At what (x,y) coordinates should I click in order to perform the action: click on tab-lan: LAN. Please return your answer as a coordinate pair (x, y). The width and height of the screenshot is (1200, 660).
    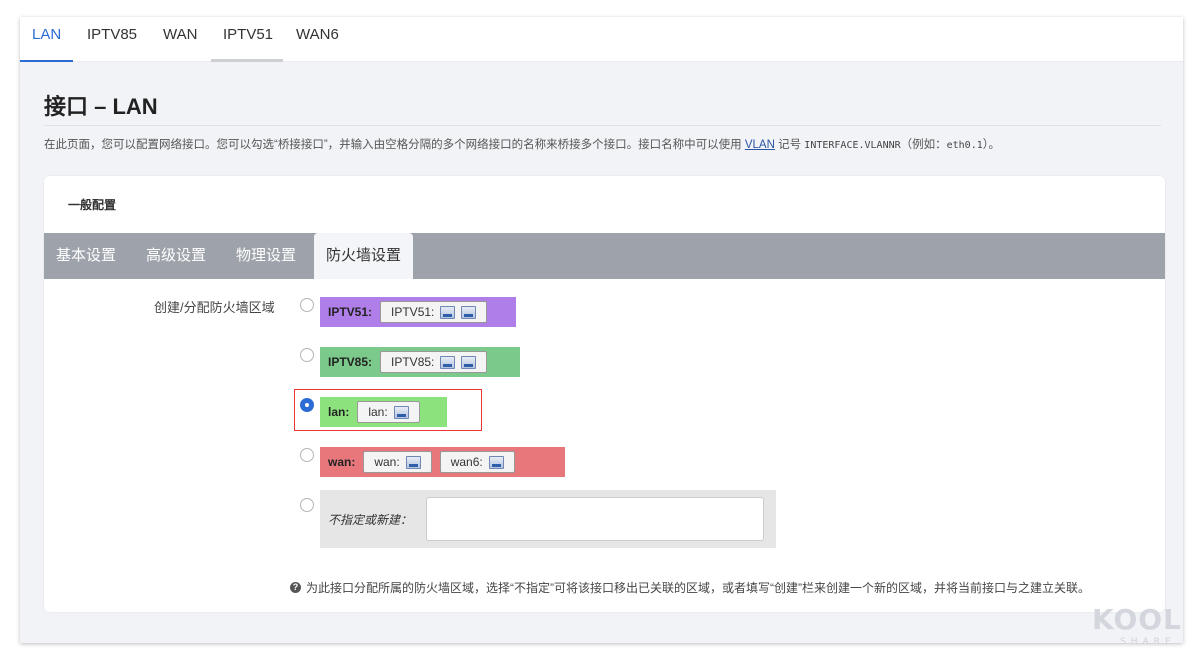
    Looking at the image, I should click on (47, 39).